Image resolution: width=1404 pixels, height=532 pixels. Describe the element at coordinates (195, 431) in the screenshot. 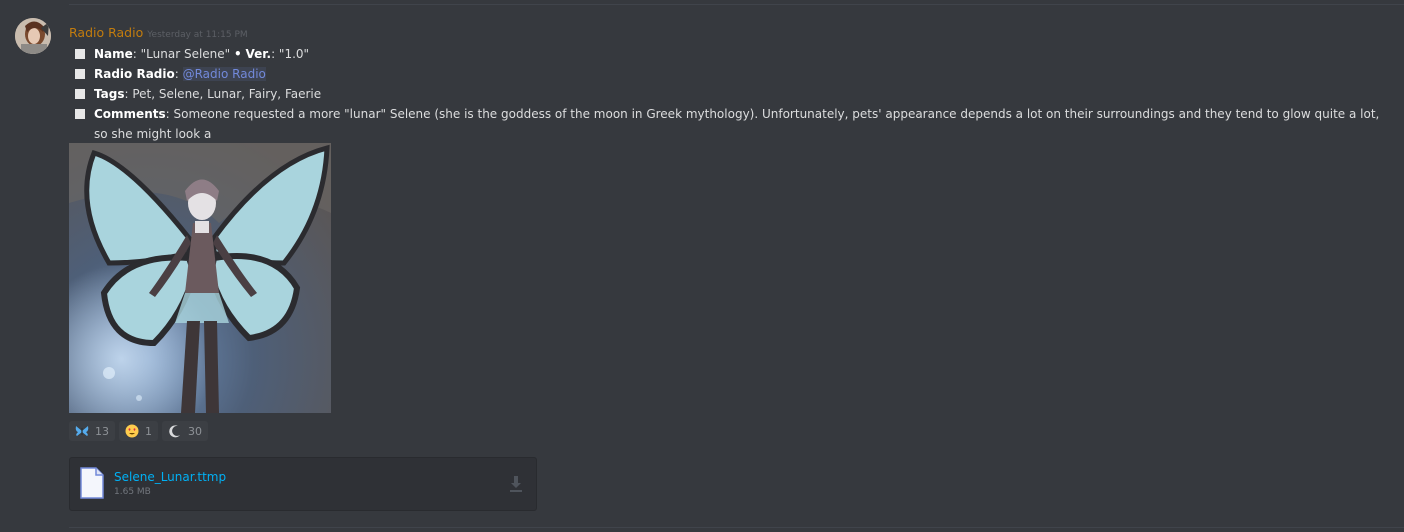

I see `reaction-count: 30` at that location.